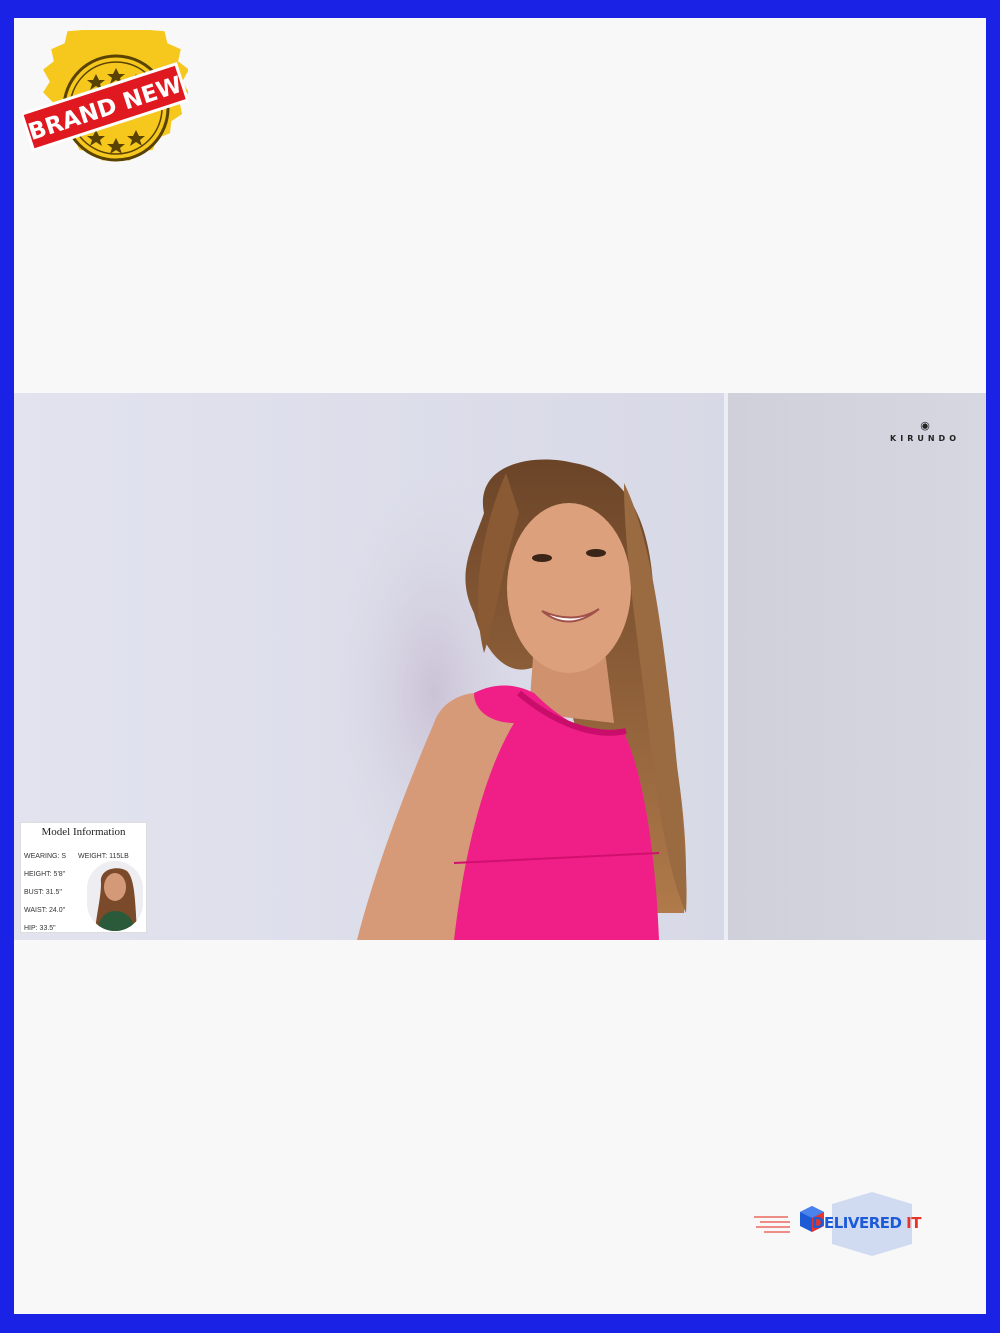  I want to click on delivered-it-logo: DELIVERED IT, so click(847, 1223).